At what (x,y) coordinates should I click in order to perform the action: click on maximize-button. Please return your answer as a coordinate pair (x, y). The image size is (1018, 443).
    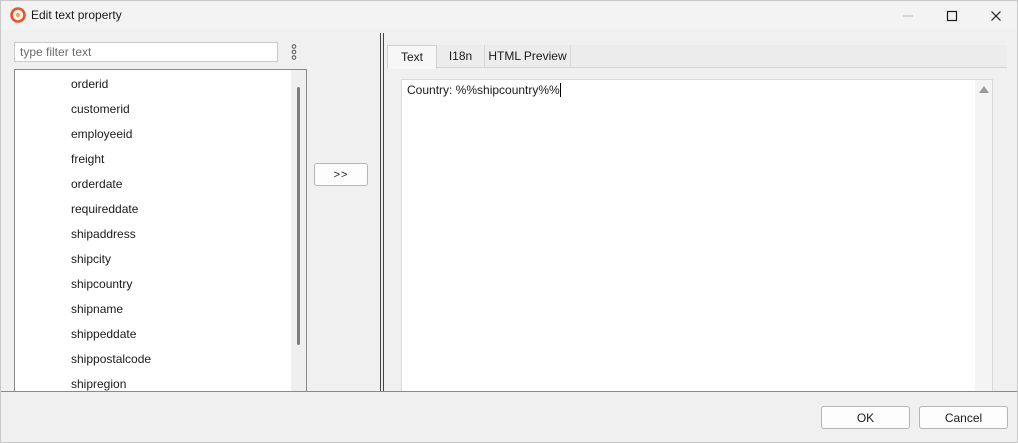
    Looking at the image, I should click on (952, 15).